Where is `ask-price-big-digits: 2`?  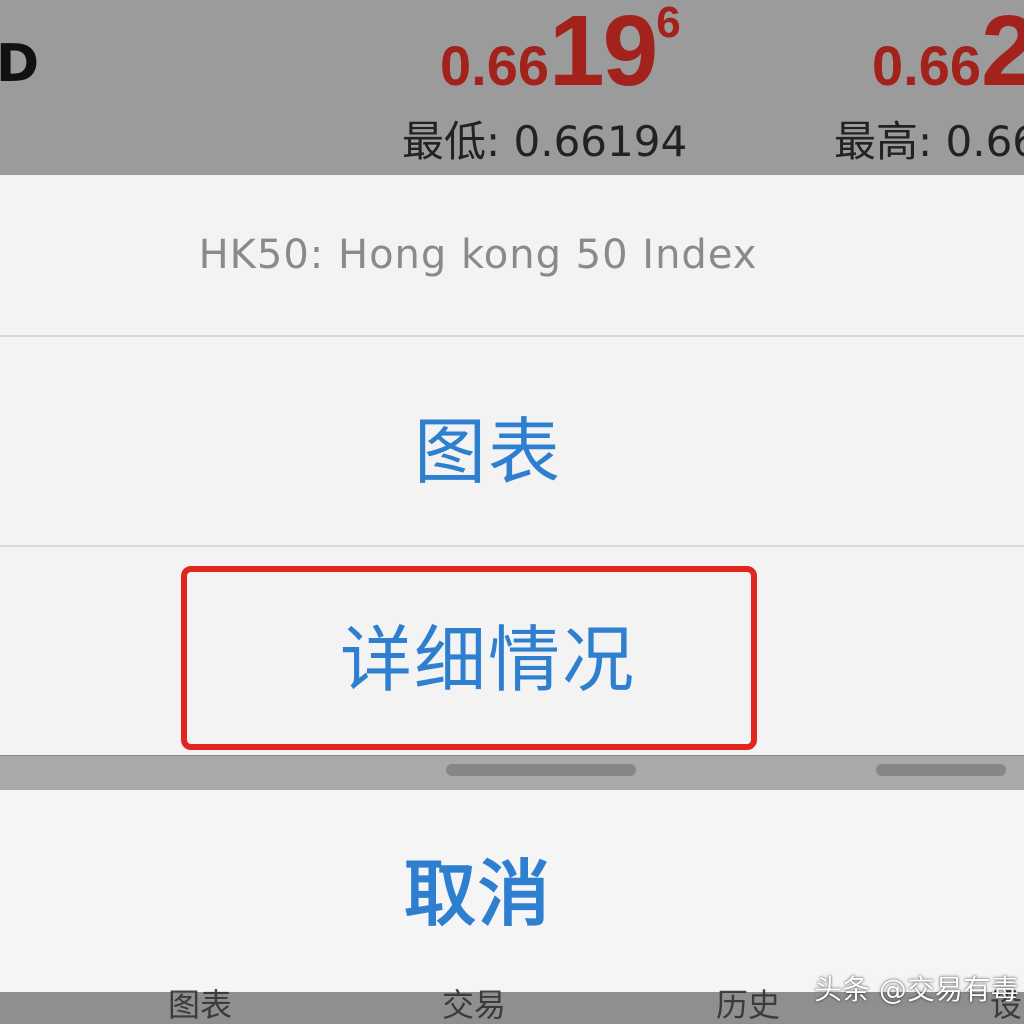
ask-price-big-digits: 2 is located at coordinates (1002, 53).